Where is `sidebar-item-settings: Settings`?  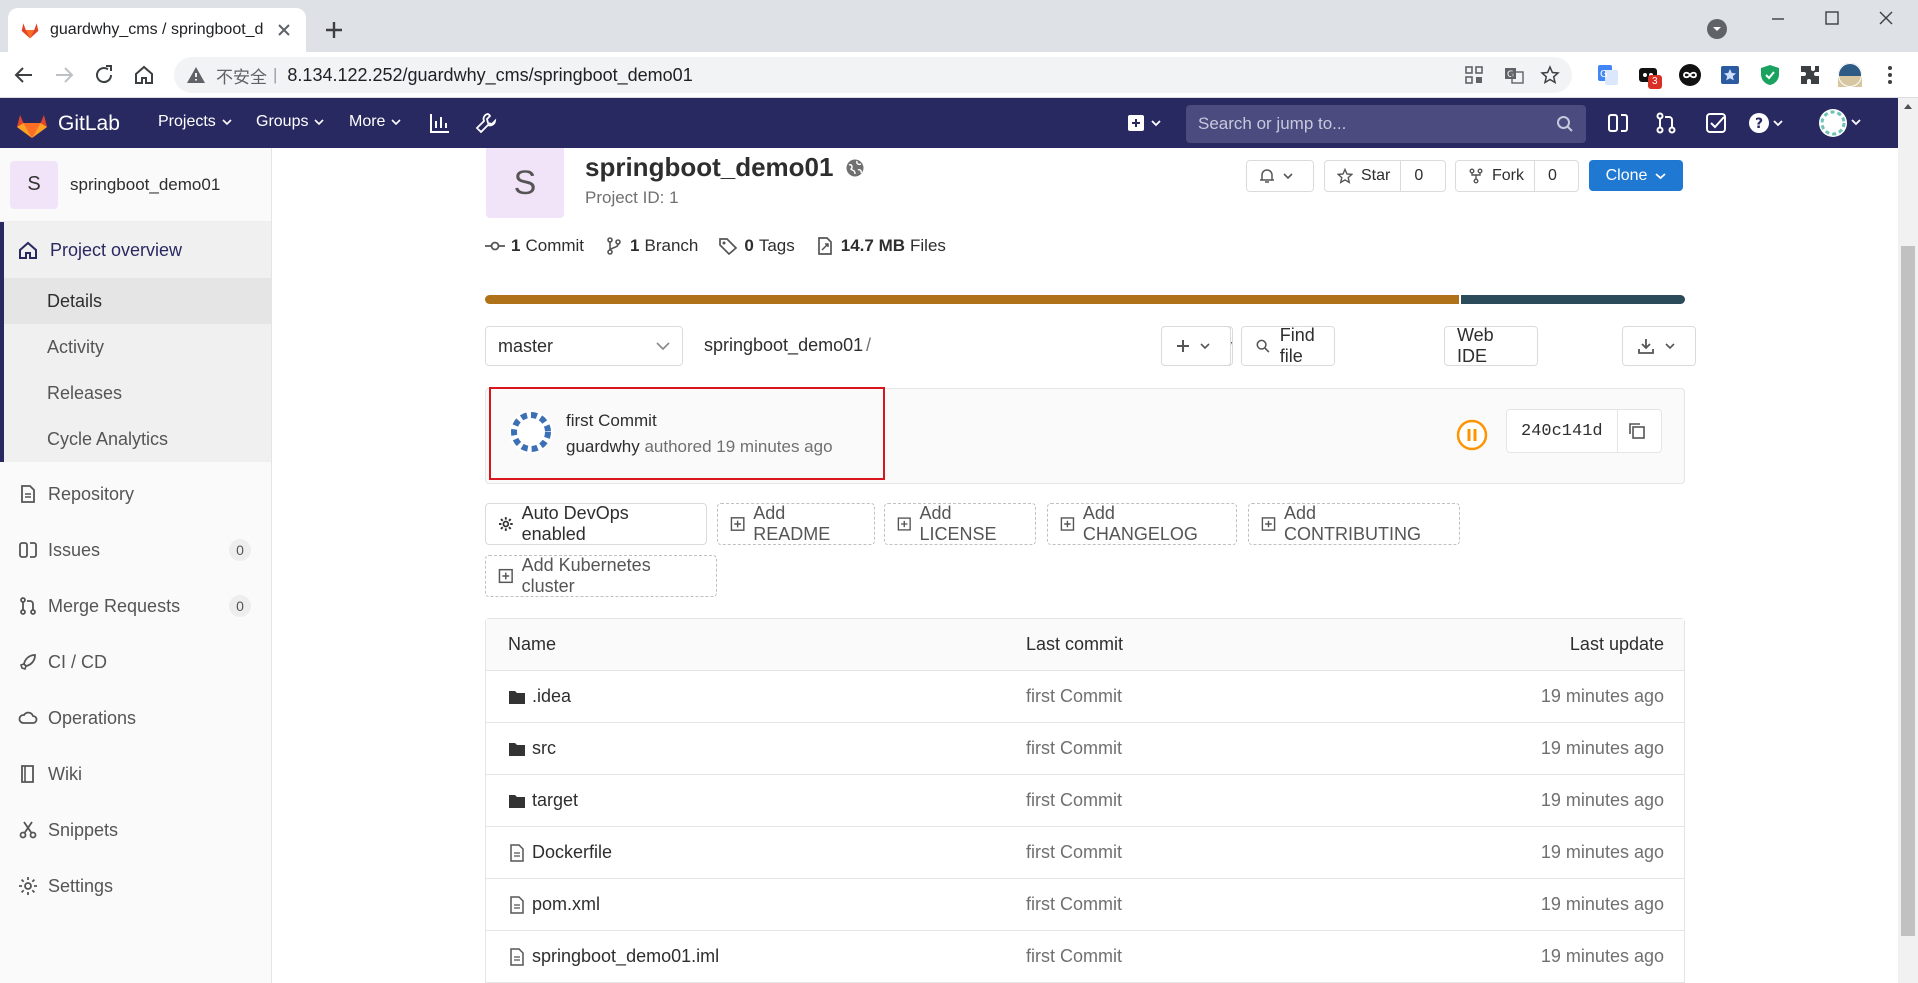
sidebar-item-settings: Settings is located at coordinates (135, 886).